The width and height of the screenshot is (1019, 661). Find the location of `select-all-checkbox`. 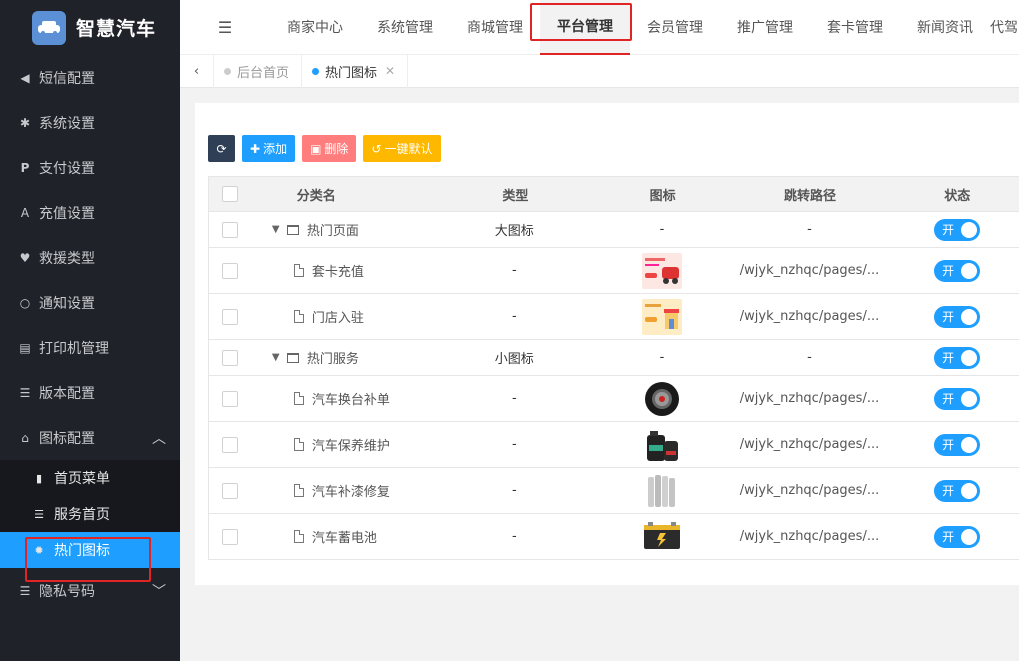

select-all-checkbox is located at coordinates (230, 194).